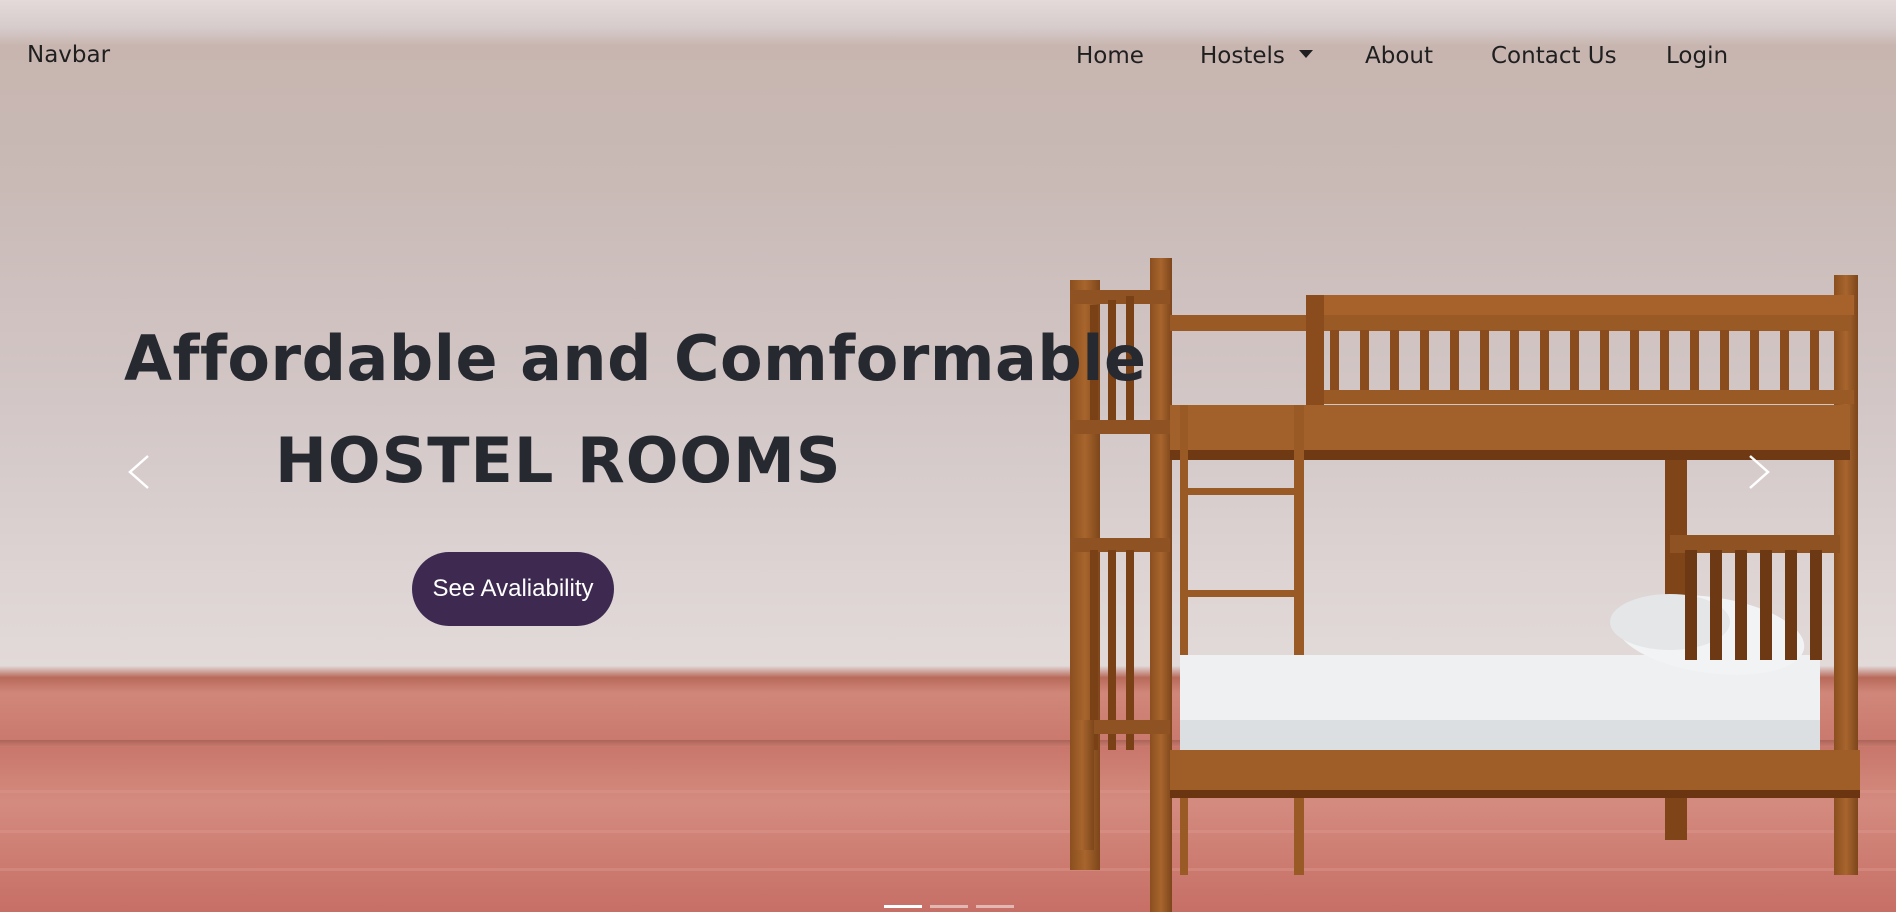  What do you see at coordinates (1697, 56) in the screenshot?
I see `nav-link-login: Login` at bounding box center [1697, 56].